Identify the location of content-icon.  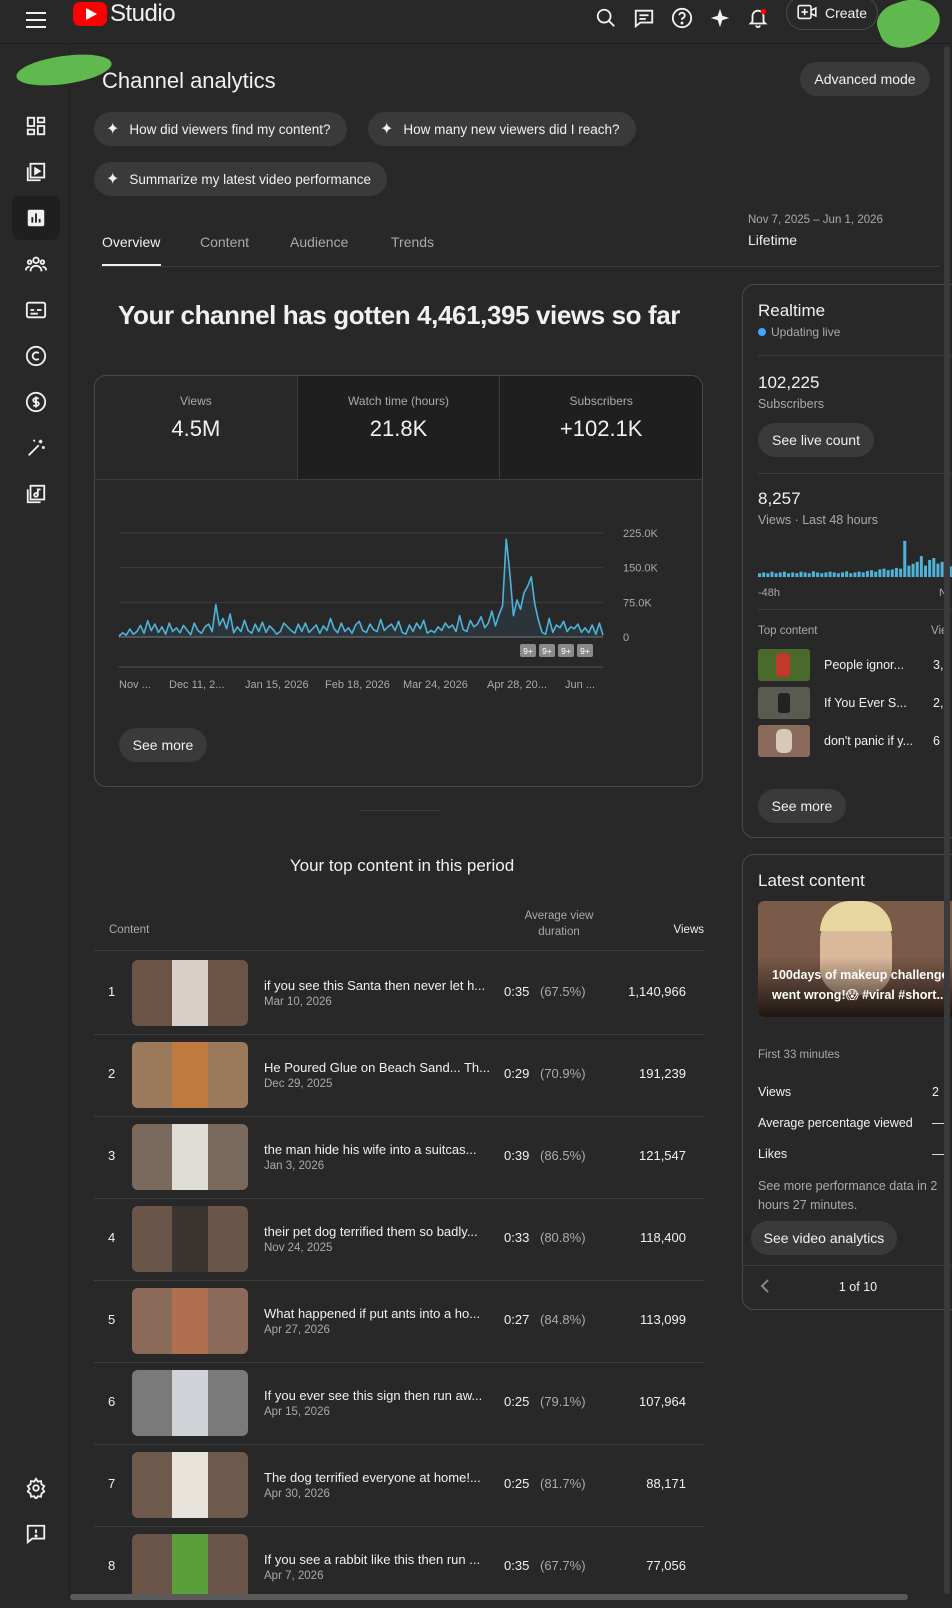
(36, 172).